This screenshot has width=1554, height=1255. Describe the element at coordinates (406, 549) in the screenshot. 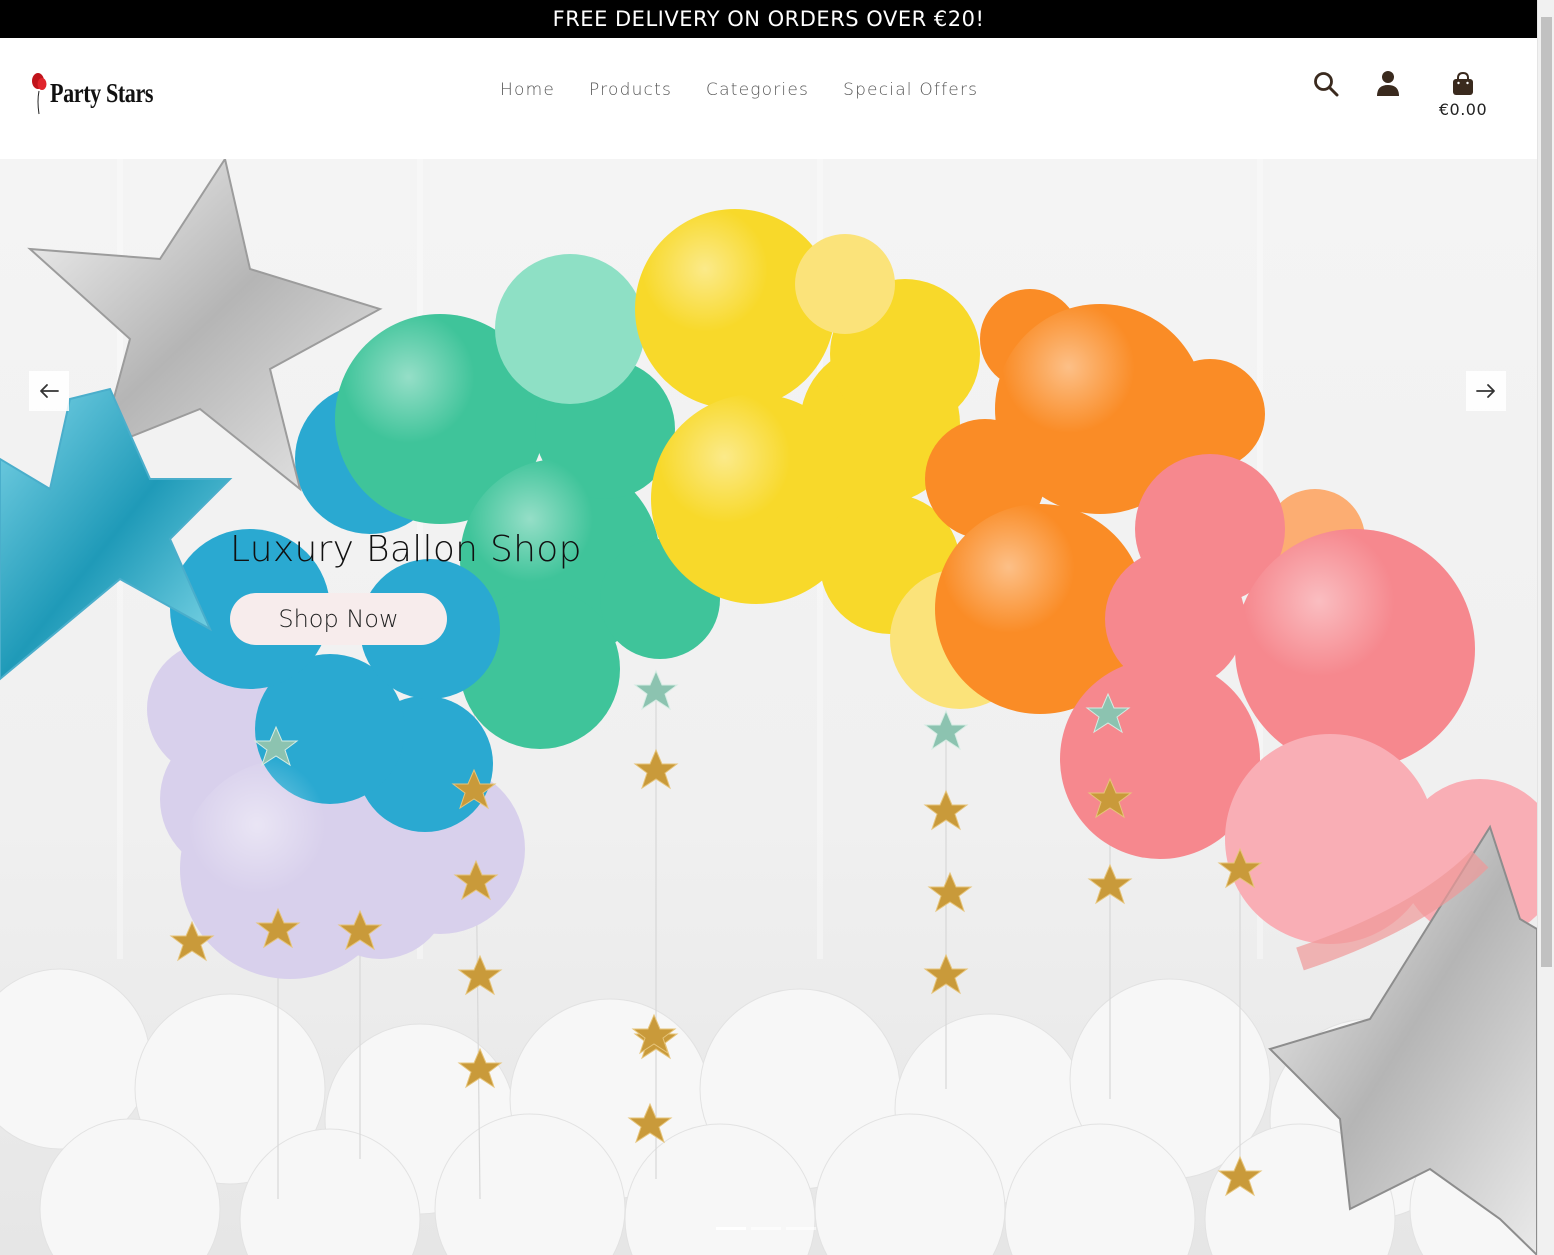

I see `hero-title: Luxury Ballon Shop` at that location.